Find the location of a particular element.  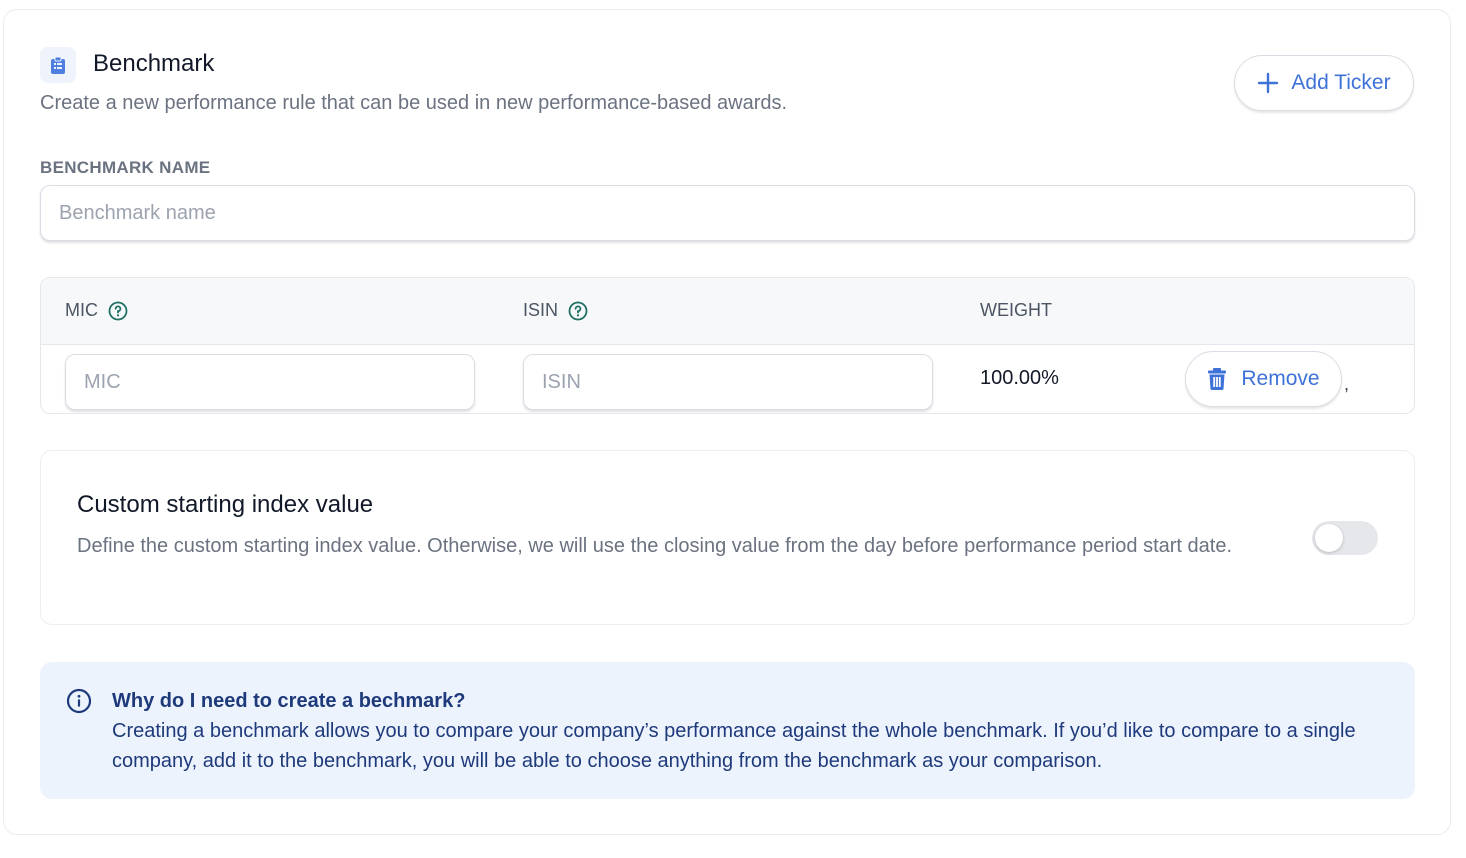

mic-input is located at coordinates (270, 382).